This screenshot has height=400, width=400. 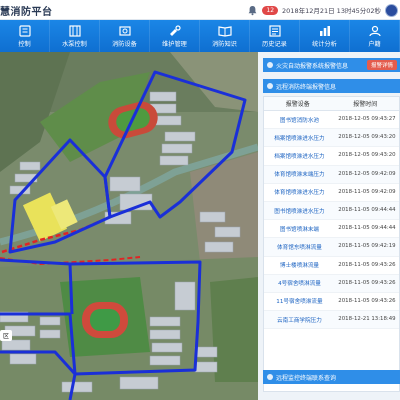 What do you see at coordinates (26, 12) in the screenshot?
I see `app-title: 慧消防平台` at bounding box center [26, 12].